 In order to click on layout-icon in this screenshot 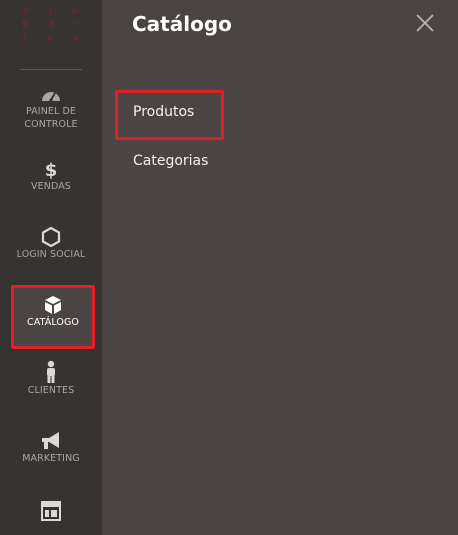, I will do `click(51, 511)`.